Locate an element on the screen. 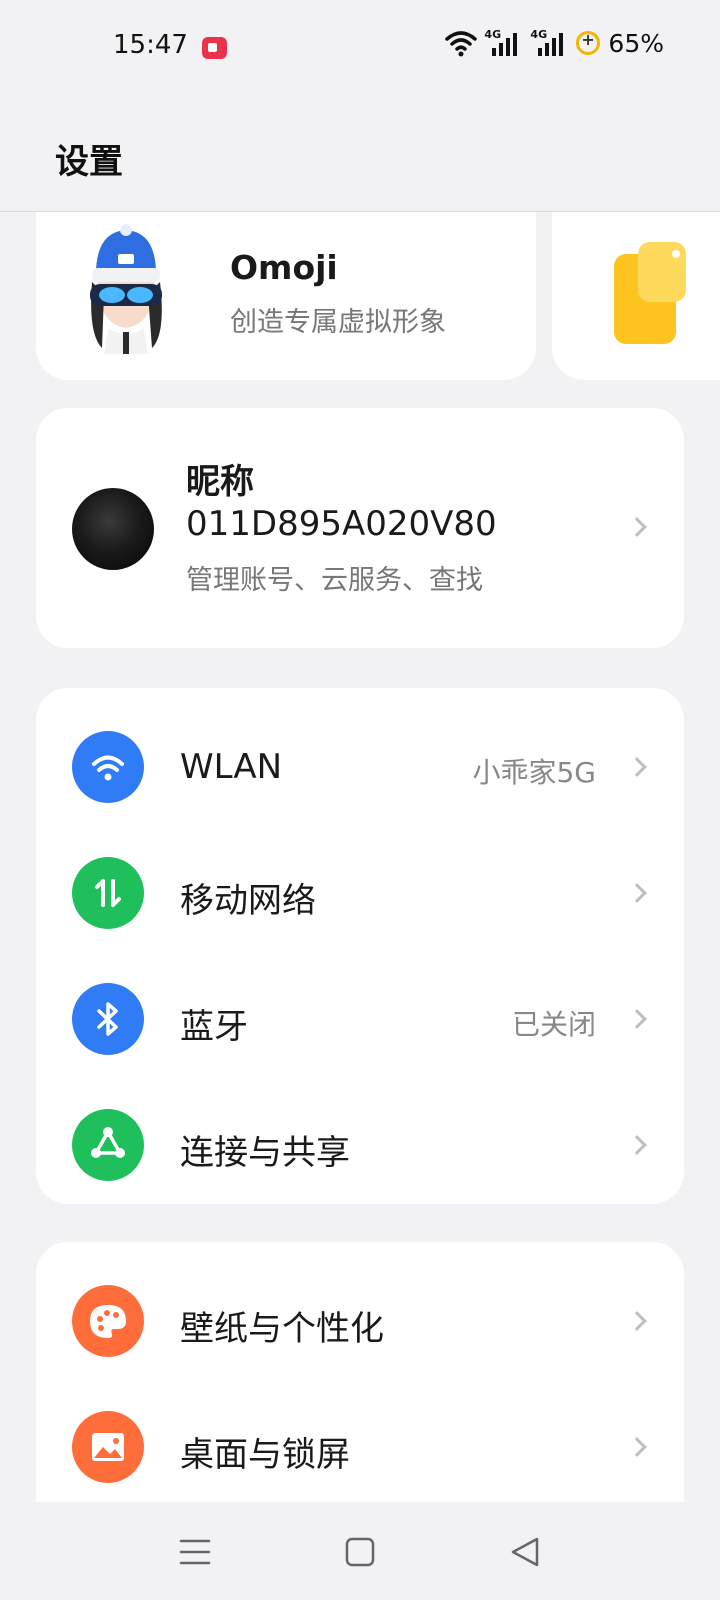  personalization-card: 壁纸与个性化 桌面与锁屏 is located at coordinates (360, 1372).